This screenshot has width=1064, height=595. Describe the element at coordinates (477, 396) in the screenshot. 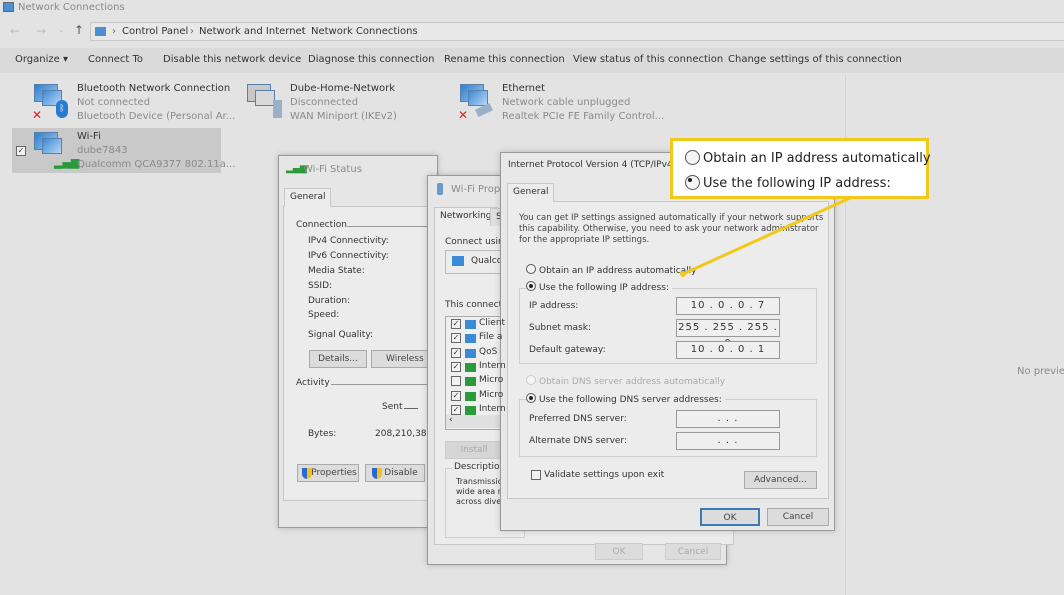

I see `component-item: ✓ Micro` at that location.